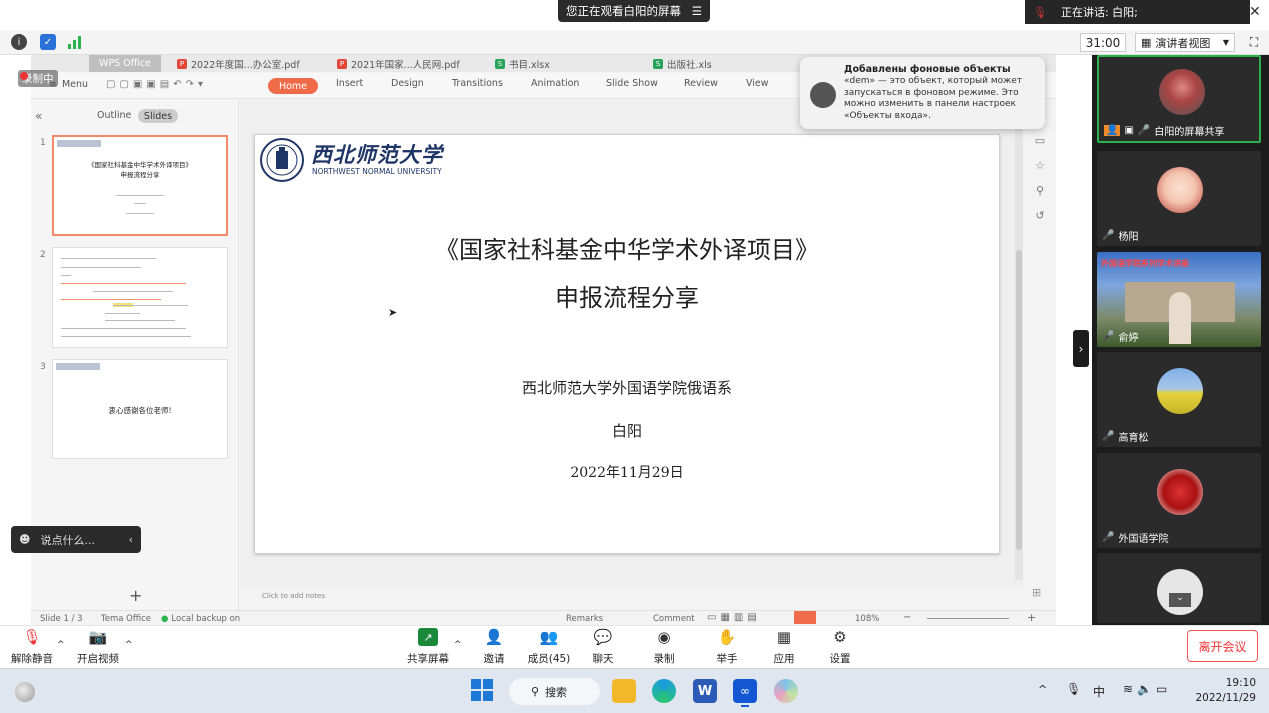 The height and width of the screenshot is (713, 1269). Describe the element at coordinates (1145, 263) in the screenshot. I see `banner-text: 外国语学院系列学术讲座` at that location.